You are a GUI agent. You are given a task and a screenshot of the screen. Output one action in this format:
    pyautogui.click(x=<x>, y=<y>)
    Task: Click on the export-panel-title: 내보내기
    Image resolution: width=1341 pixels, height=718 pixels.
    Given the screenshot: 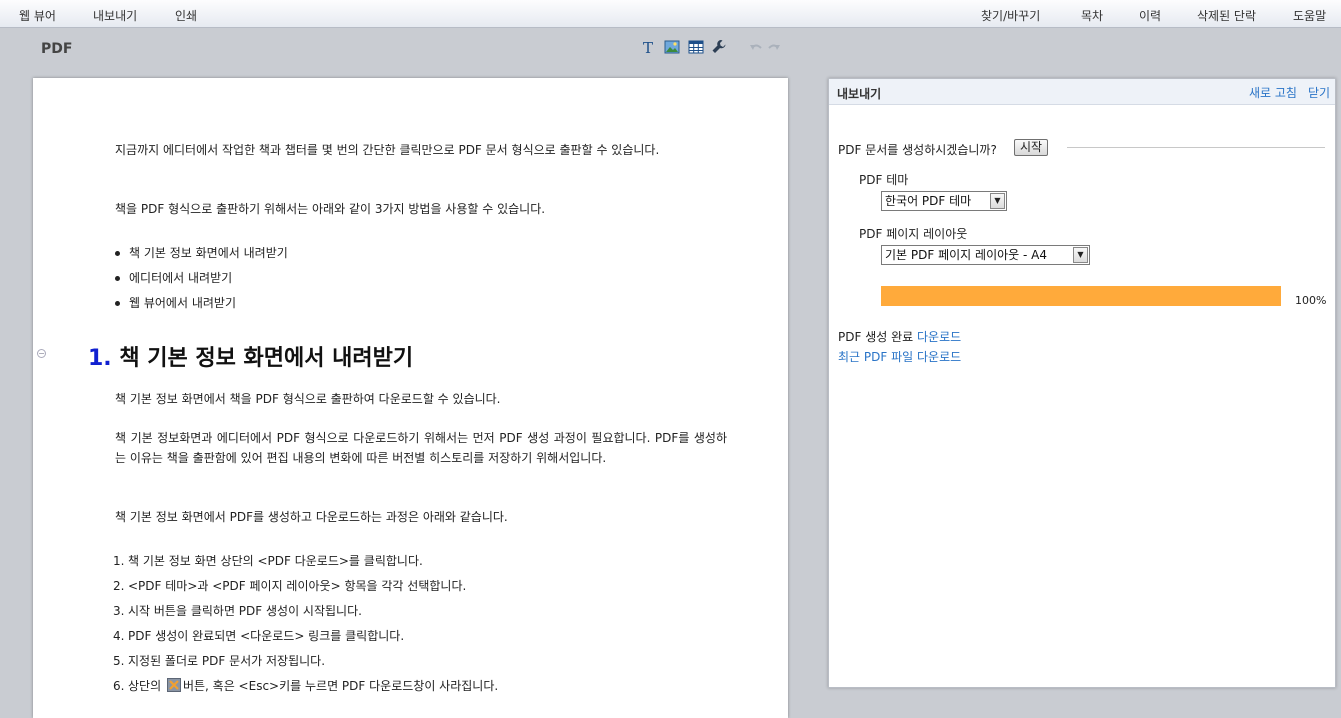 What is the action you would take?
    pyautogui.click(x=859, y=94)
    